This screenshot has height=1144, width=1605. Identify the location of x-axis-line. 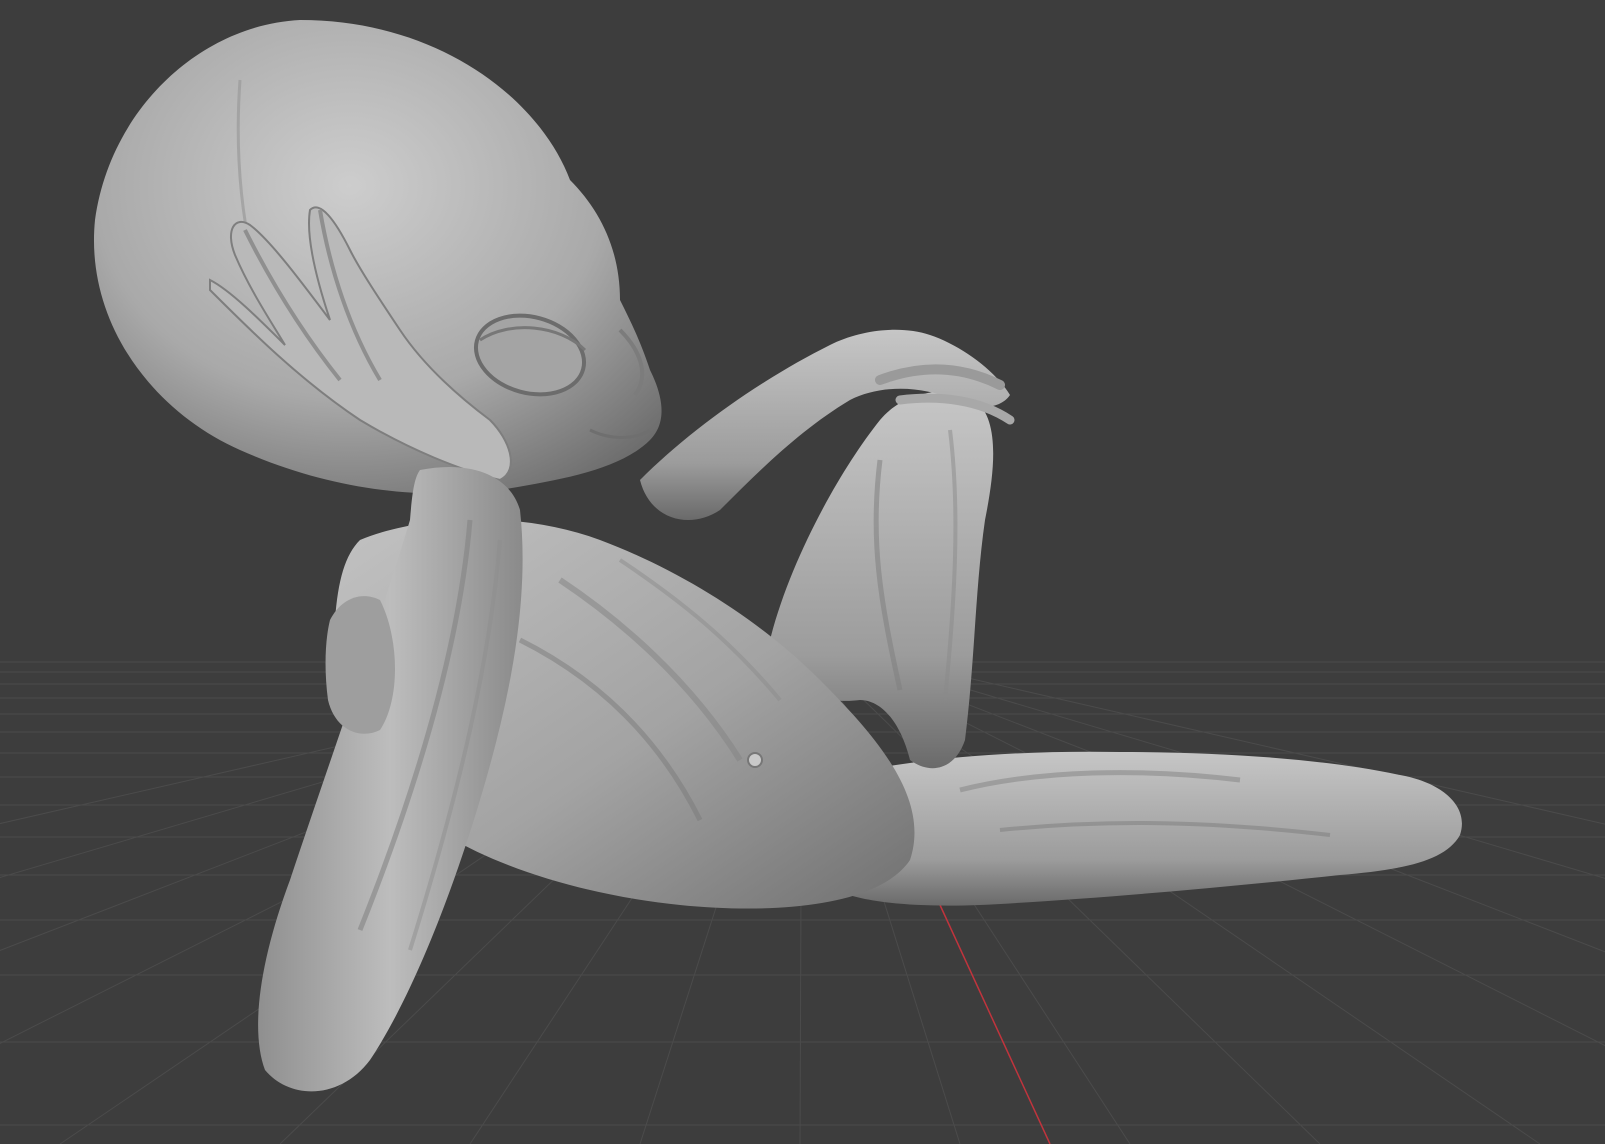
(995, 1024).